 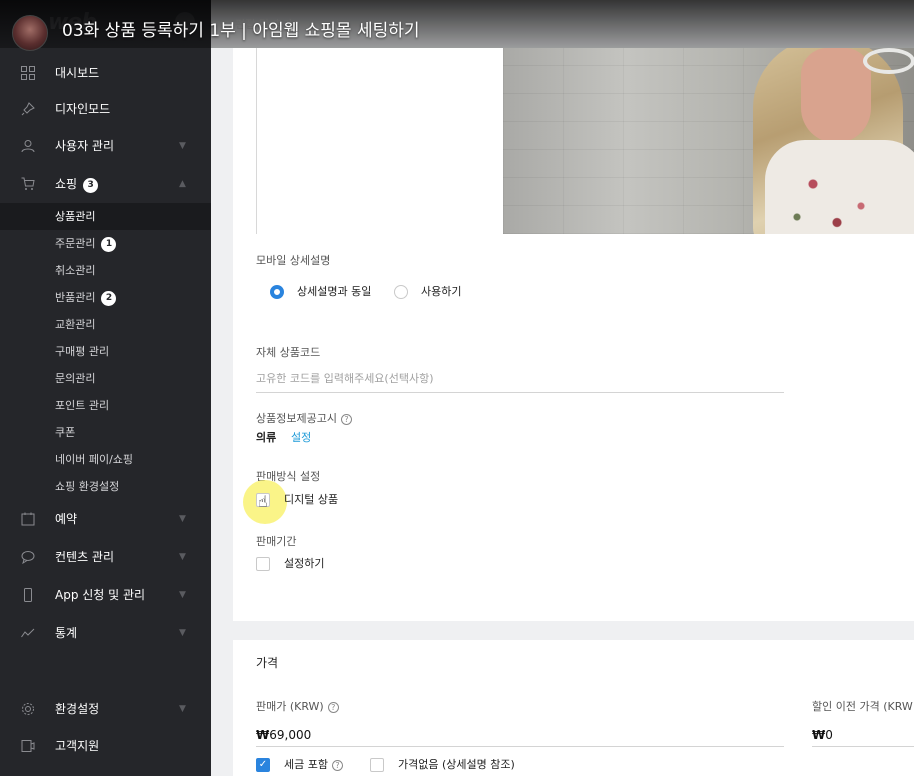 What do you see at coordinates (28, 146) in the screenshot?
I see `user-icon` at bounding box center [28, 146].